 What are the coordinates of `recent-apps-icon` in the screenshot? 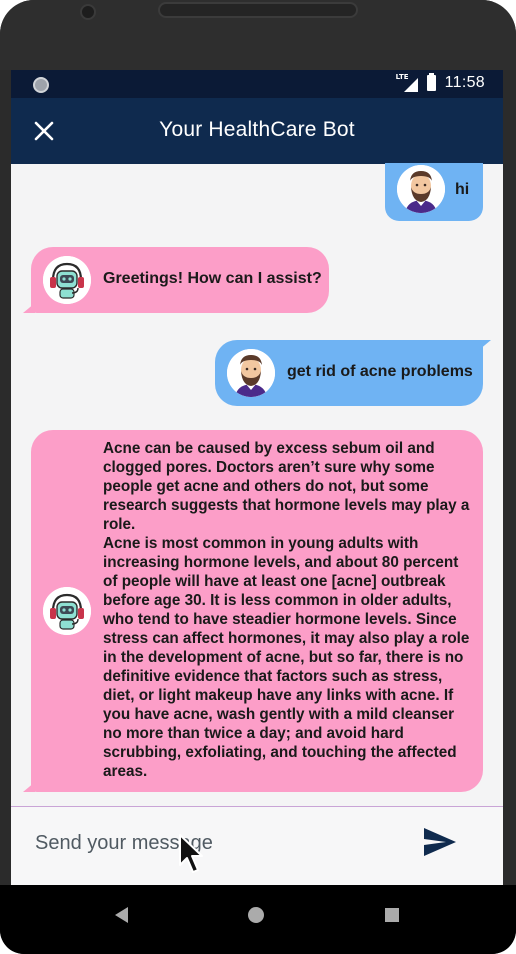 It's located at (392, 915).